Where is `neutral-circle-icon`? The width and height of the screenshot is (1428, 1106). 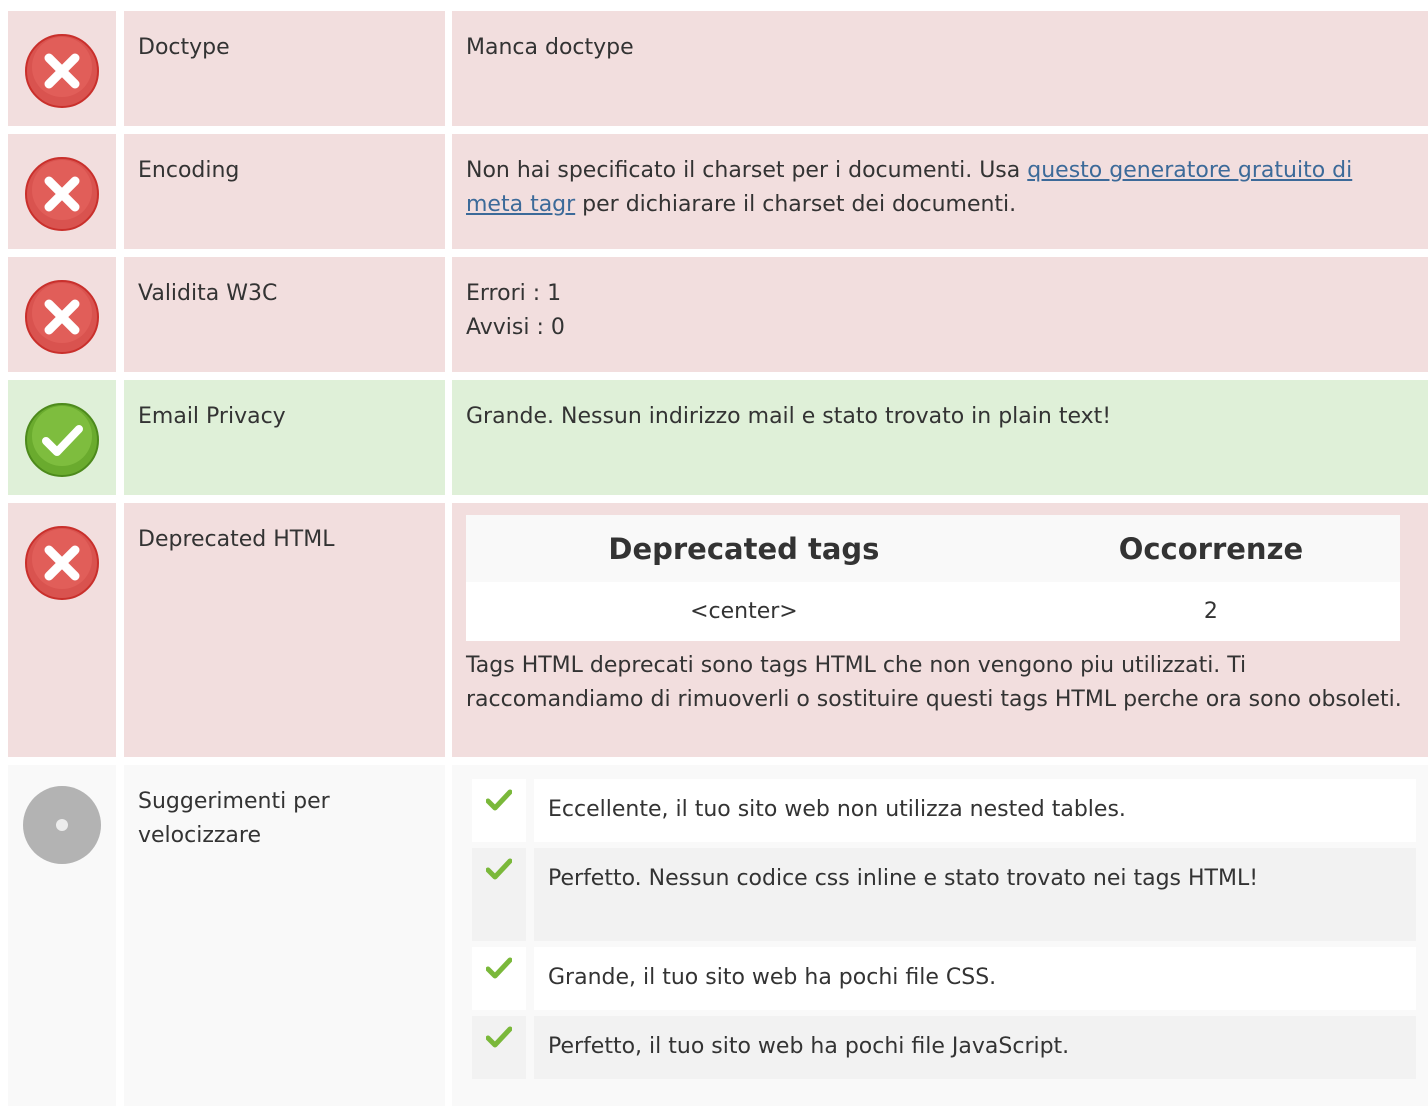 neutral-circle-icon is located at coordinates (62, 825).